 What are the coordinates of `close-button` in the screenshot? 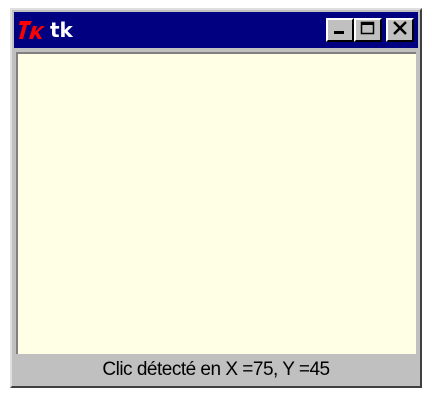 It's located at (400, 30).